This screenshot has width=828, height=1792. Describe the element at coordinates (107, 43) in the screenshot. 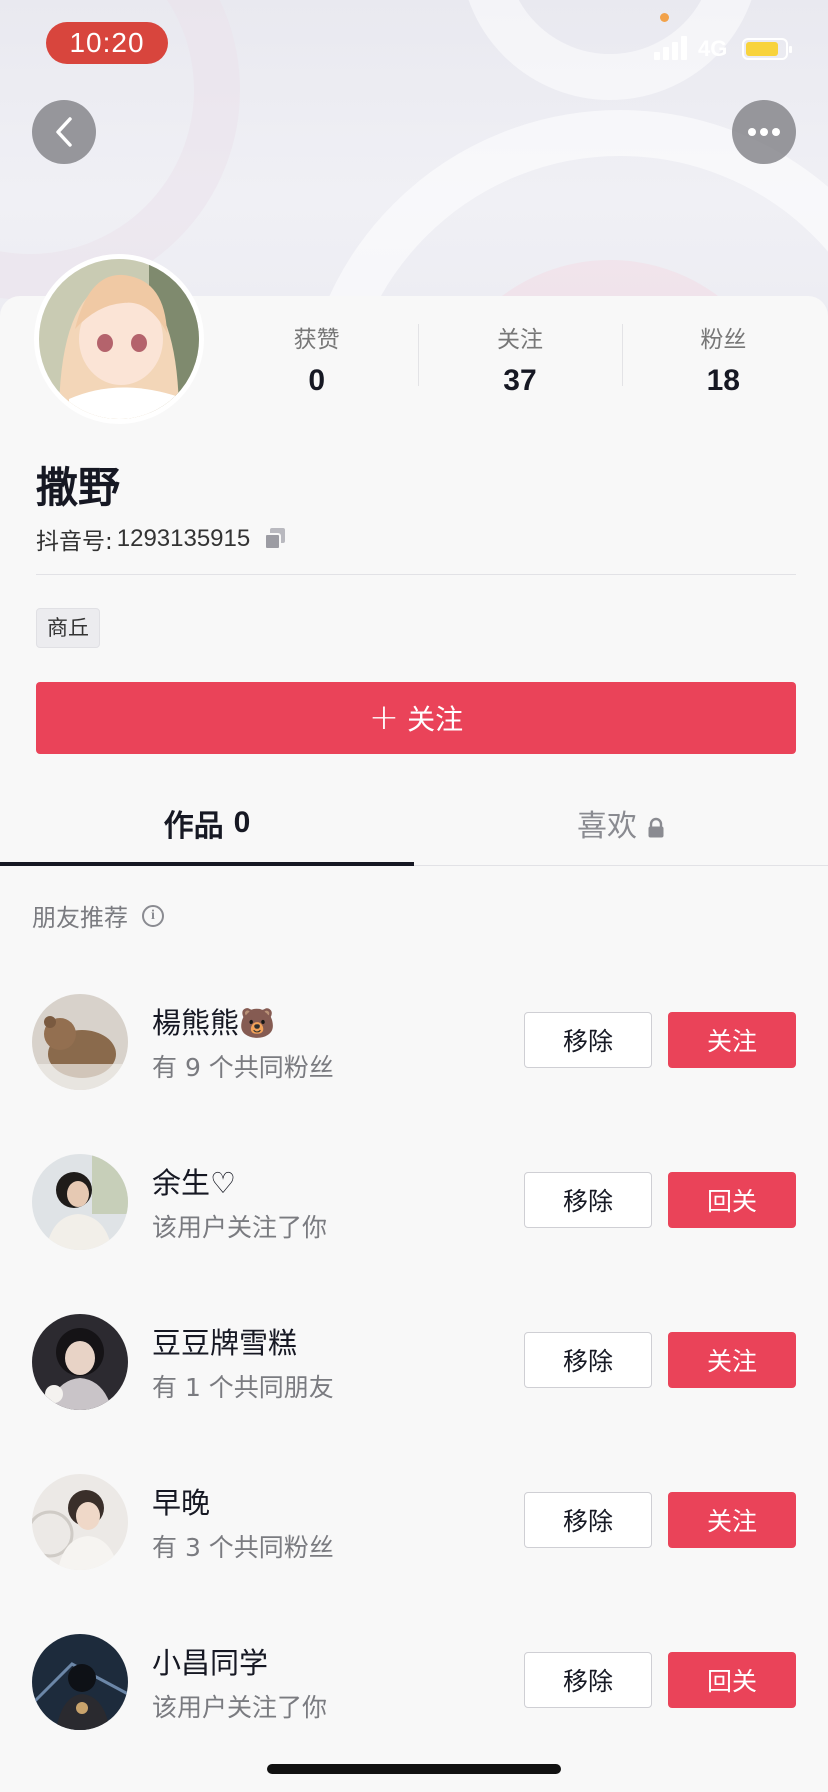

I see `status-time: 10:20` at that location.